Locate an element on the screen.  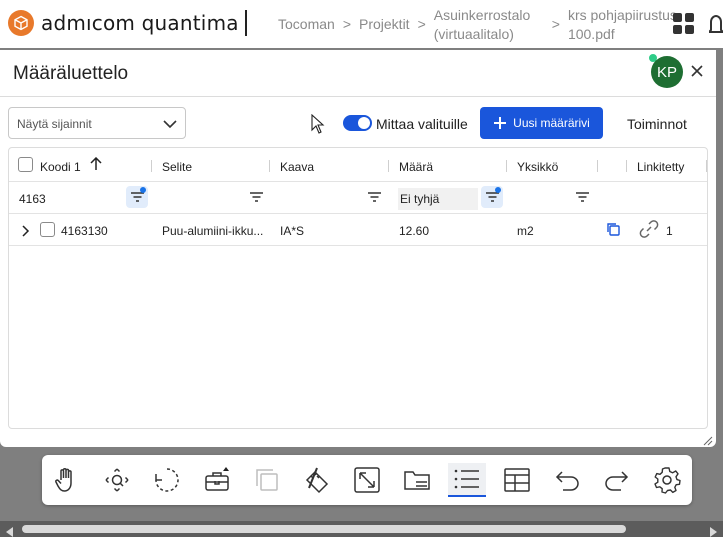
sort-ascending-icon is located at coordinates (96, 166).